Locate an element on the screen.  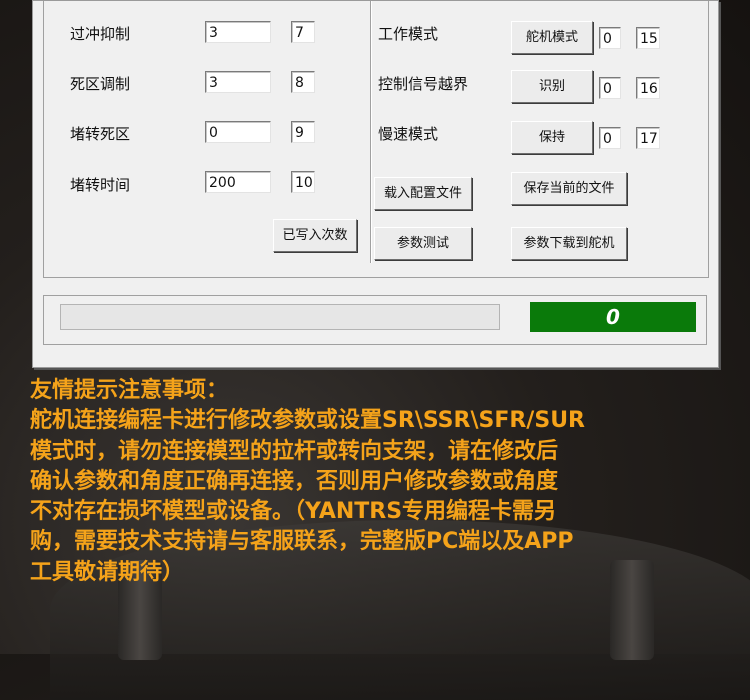
work-mode-input: 0 is located at coordinates (610, 38).